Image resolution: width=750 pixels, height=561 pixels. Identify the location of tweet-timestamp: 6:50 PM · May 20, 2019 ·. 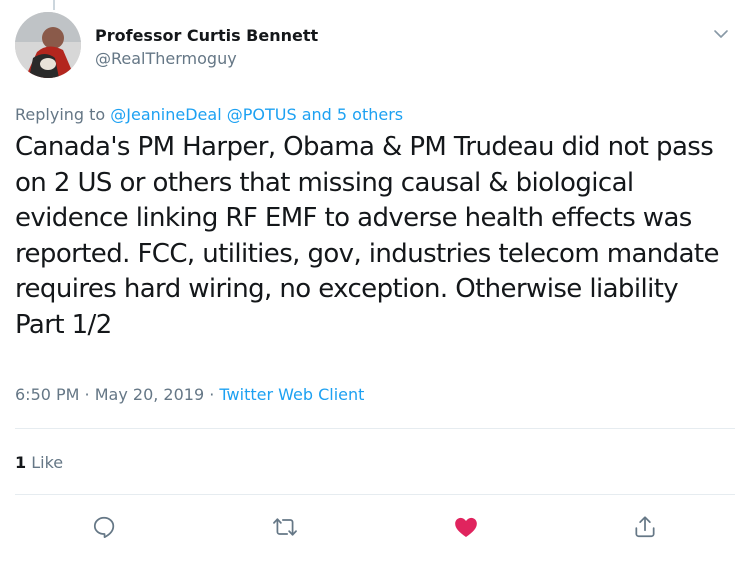
(117, 394).